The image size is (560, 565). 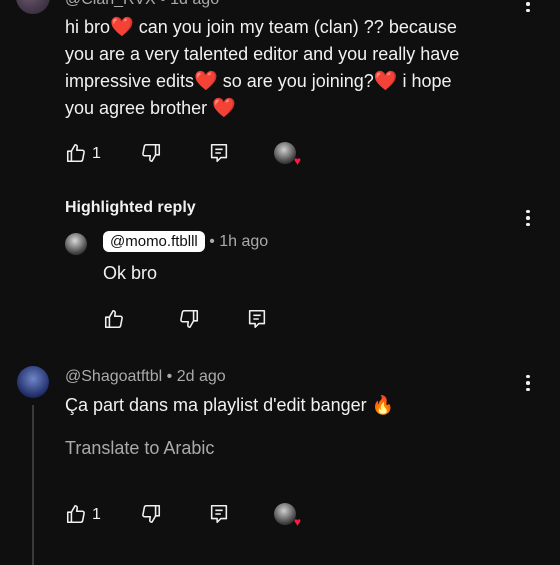 I want to click on translate-link: Translate to Arabic, so click(x=139, y=448).